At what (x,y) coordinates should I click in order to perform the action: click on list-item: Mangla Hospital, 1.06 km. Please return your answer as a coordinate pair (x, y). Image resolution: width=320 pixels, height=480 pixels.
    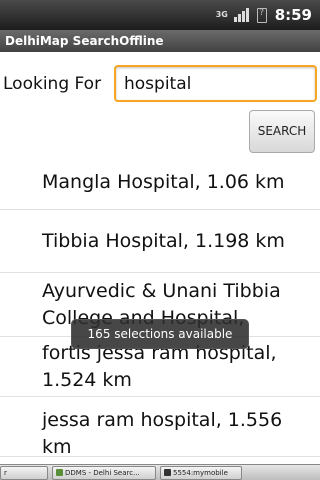
    Looking at the image, I should click on (160, 182).